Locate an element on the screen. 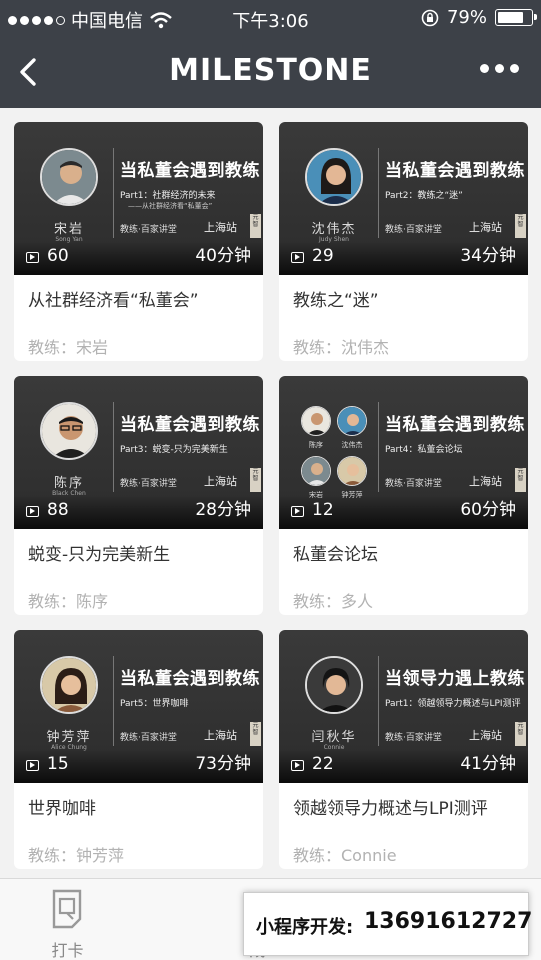 This screenshot has height=960, width=541. battery-icon is located at coordinates (516, 17).